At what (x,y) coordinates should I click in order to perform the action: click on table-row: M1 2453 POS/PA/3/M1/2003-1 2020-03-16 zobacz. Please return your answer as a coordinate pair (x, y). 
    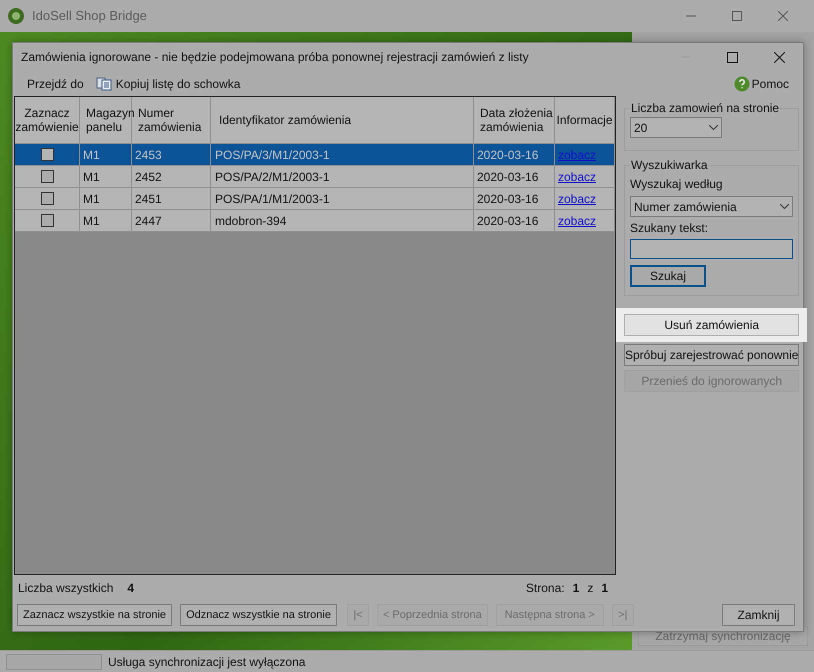
    Looking at the image, I should click on (315, 155).